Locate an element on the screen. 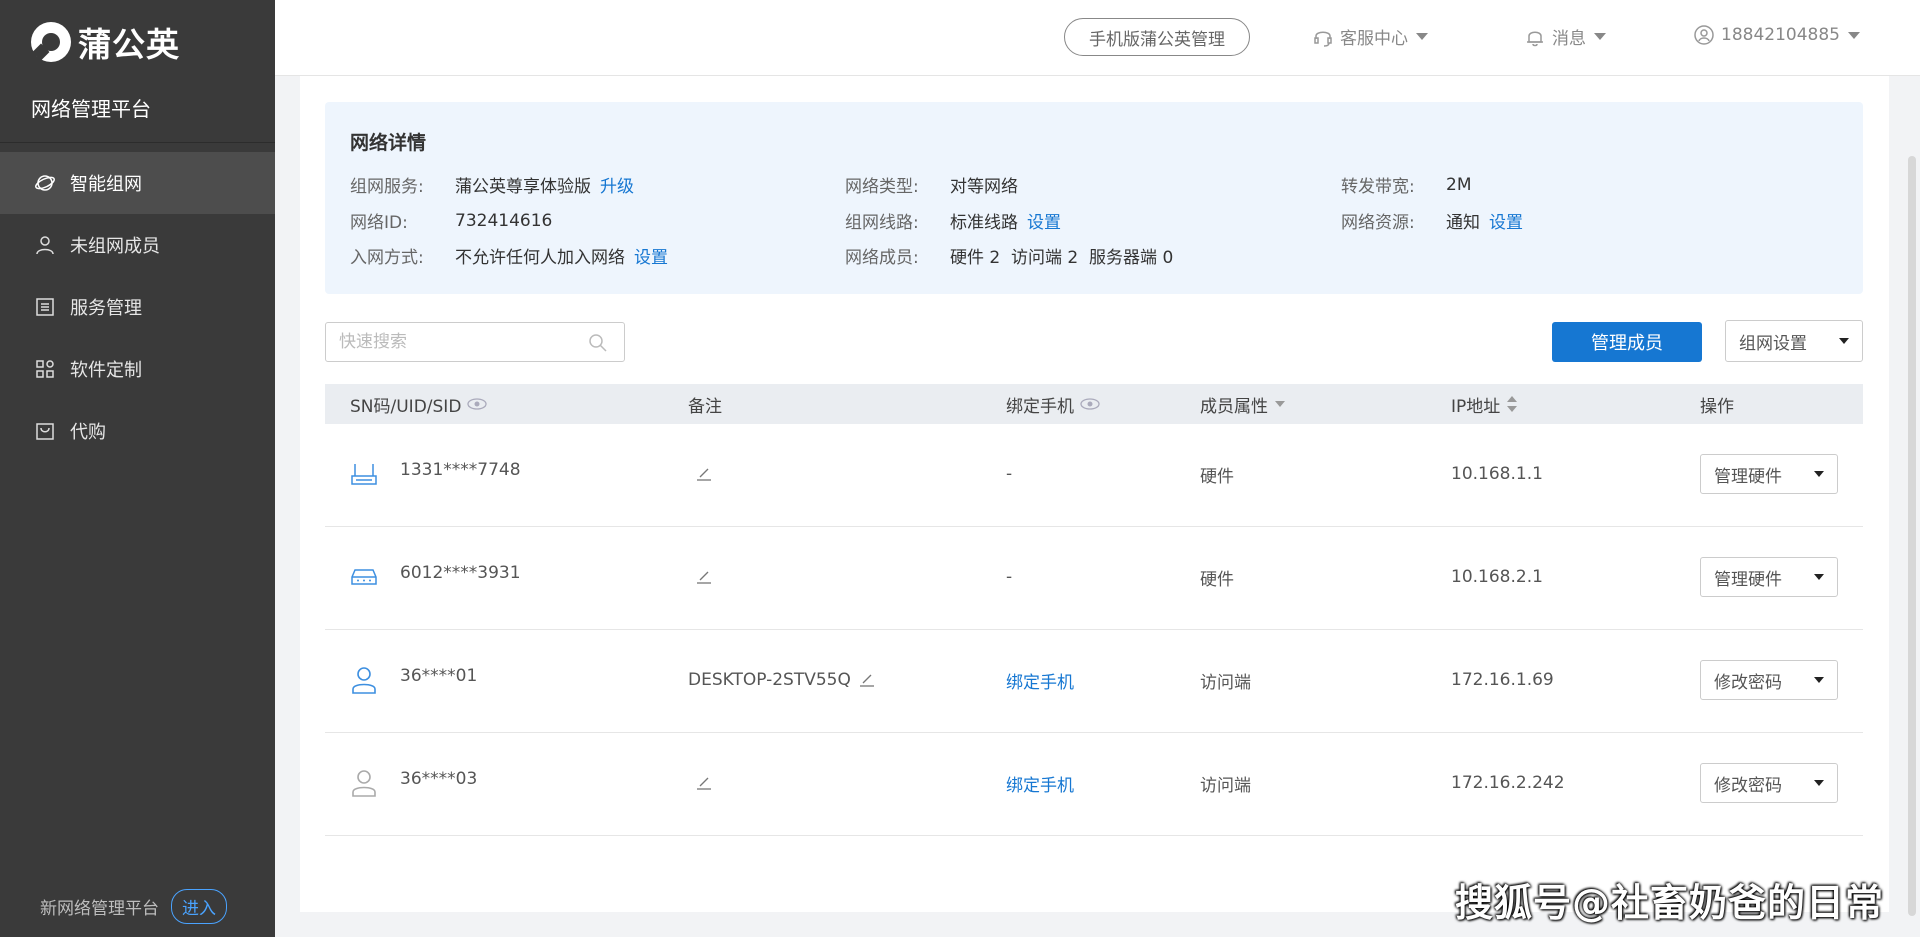 This screenshot has width=1920, height=937. member-sn: 6012****3931 is located at coordinates (460, 573).